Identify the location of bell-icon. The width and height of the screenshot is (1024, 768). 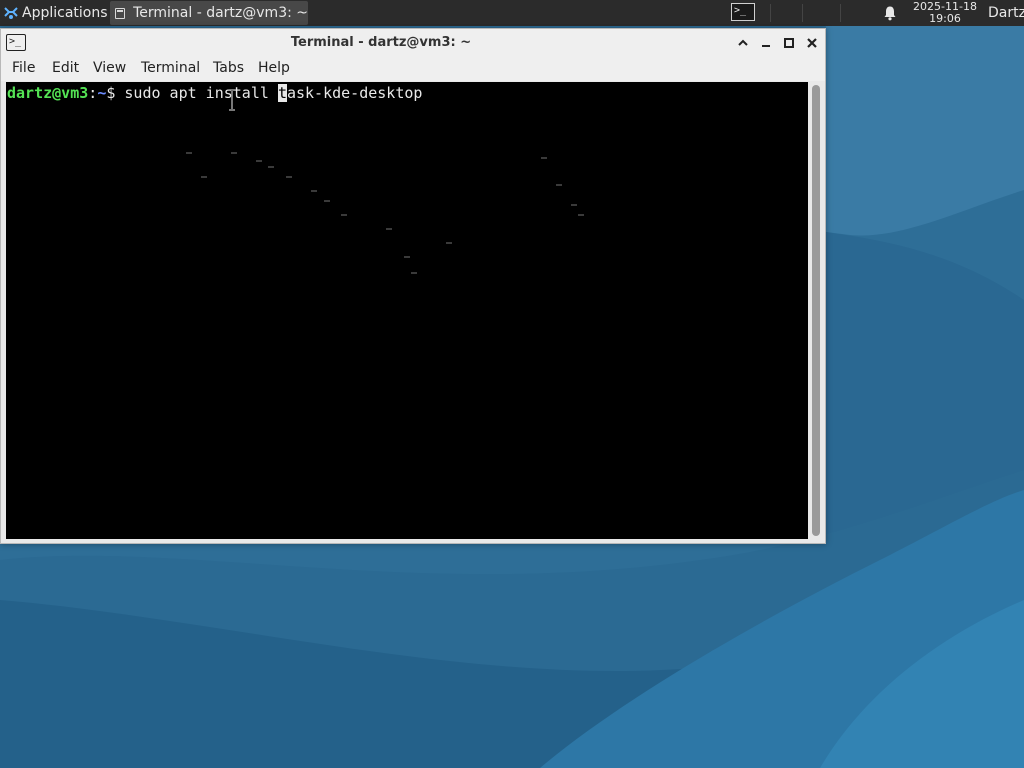
(890, 13).